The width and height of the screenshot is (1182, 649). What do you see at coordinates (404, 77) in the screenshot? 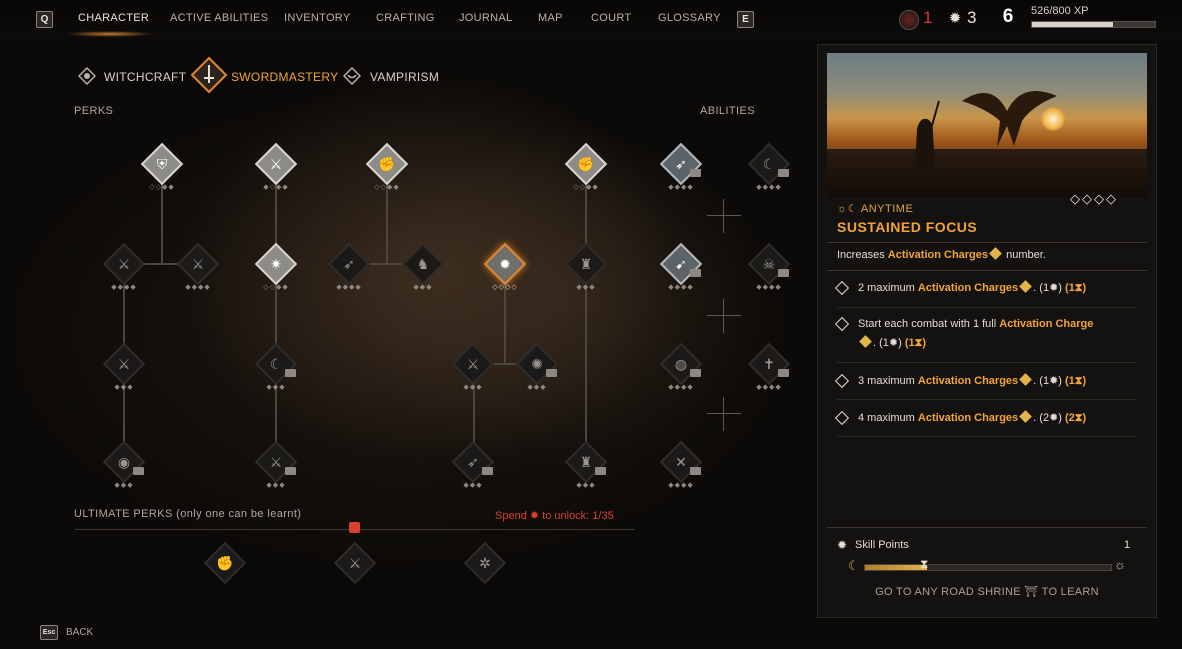
I see `skill-tab-vampirism: VAMPIRISM` at bounding box center [404, 77].